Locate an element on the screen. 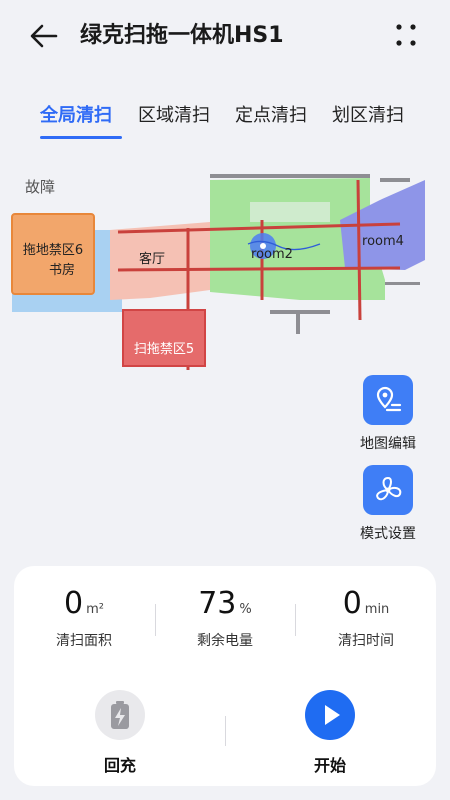  stat-battery: 73% 剩余电量 is located at coordinates (225, 617).